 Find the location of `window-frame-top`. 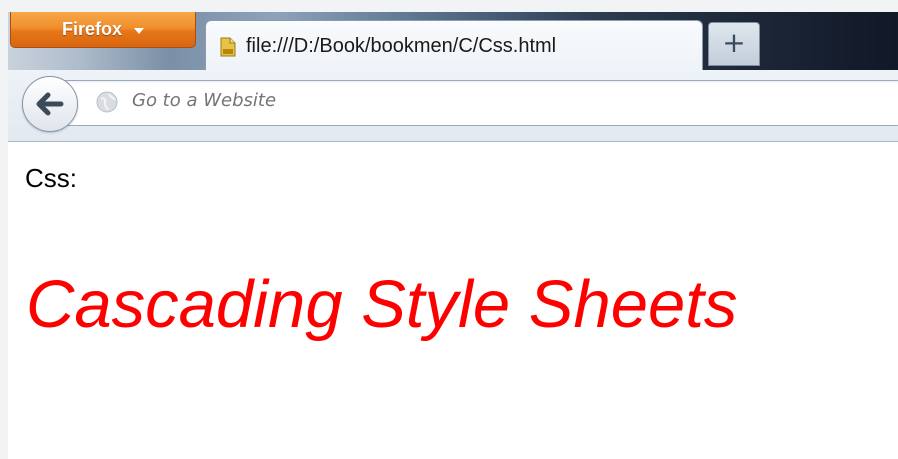

window-frame-top is located at coordinates (449, 6).